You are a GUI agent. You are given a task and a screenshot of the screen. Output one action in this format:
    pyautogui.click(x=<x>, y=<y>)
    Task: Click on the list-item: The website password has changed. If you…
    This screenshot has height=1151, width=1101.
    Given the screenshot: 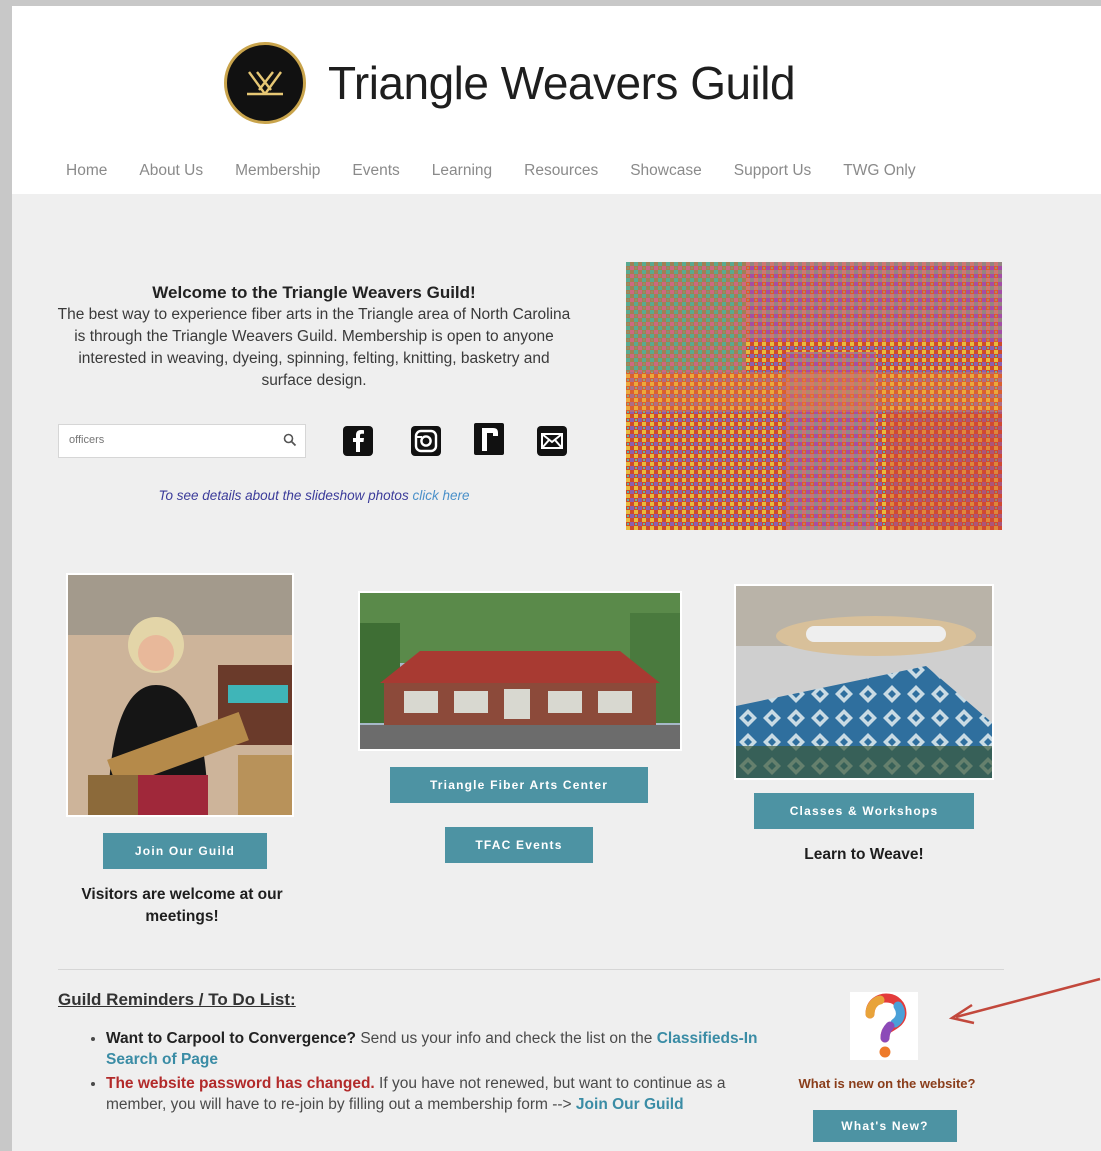 What is the action you would take?
    pyautogui.click(x=436, y=1094)
    